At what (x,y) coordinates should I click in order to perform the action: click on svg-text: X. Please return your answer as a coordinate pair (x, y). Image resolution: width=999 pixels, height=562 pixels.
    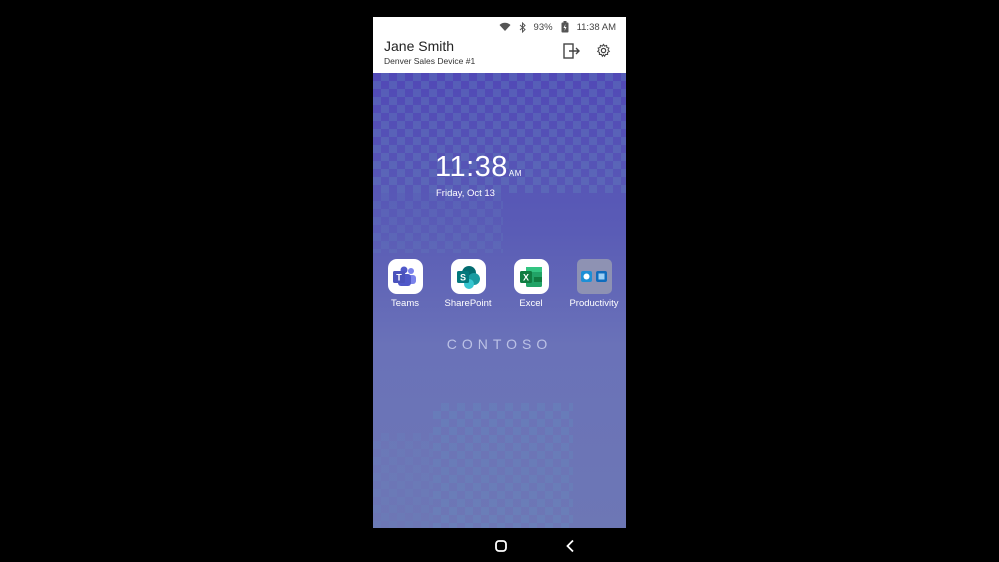
    Looking at the image, I should click on (526, 277).